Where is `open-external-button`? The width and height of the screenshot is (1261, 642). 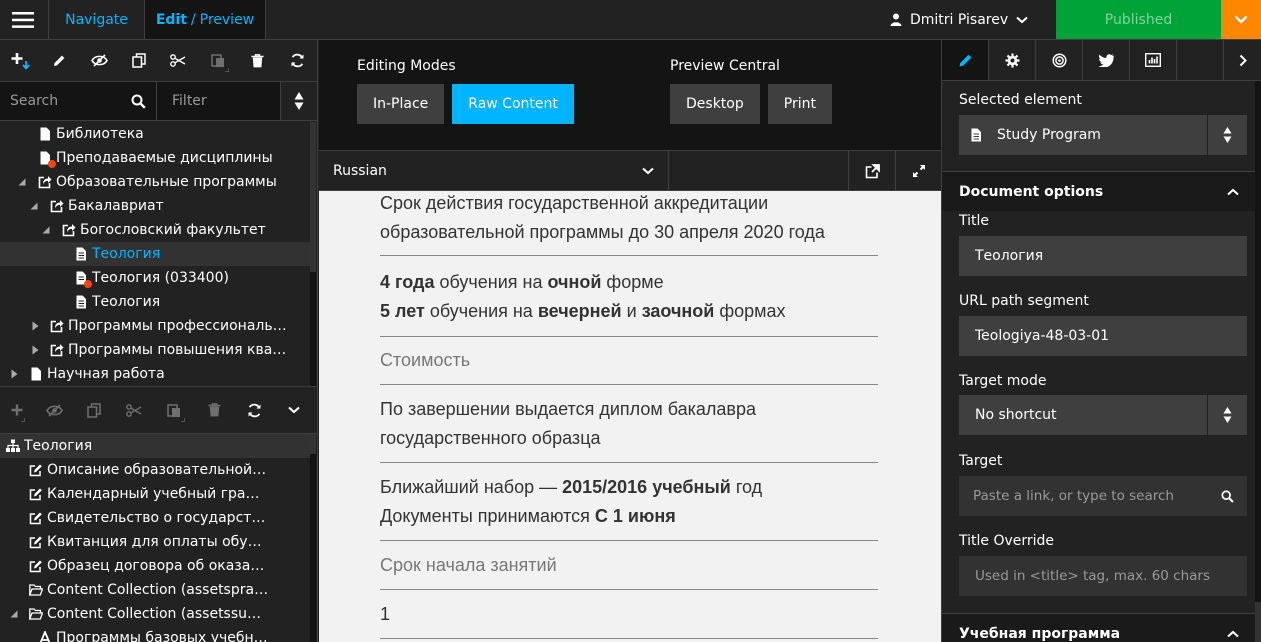
open-external-button is located at coordinates (872, 171).